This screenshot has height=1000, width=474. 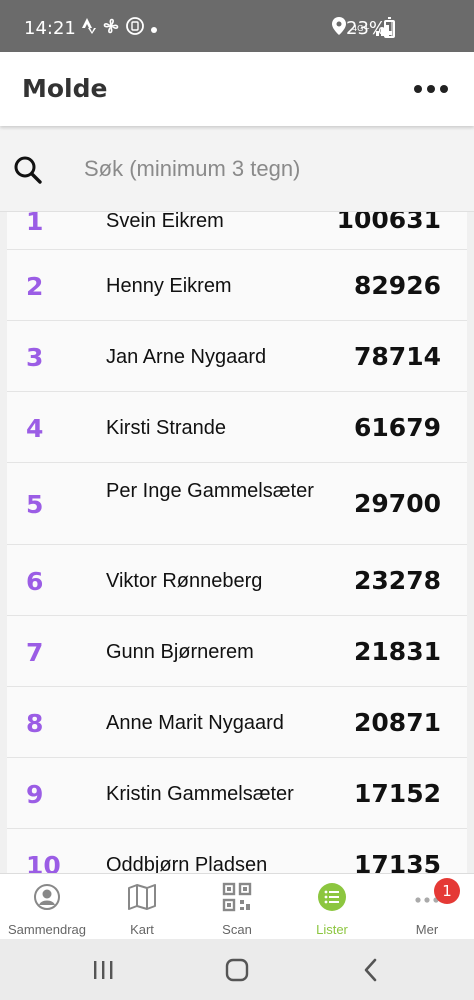 I want to click on page-title: Molde, so click(x=65, y=88).